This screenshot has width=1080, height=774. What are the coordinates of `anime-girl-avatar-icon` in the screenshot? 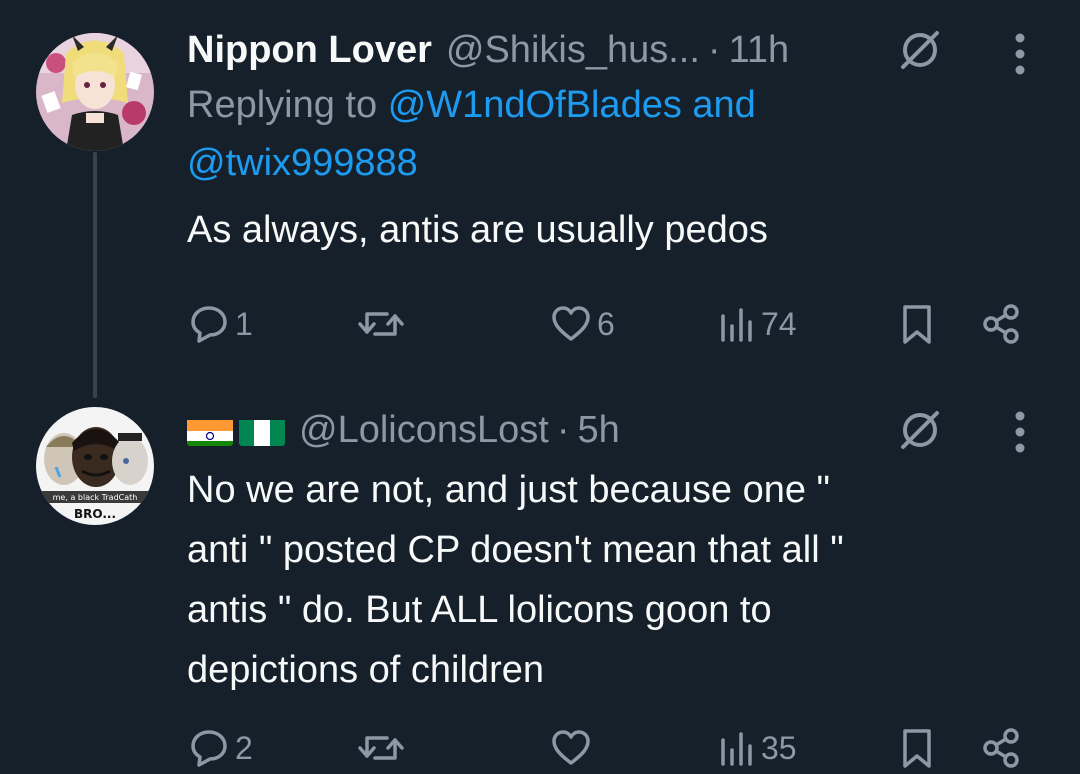 It's located at (95, 92).